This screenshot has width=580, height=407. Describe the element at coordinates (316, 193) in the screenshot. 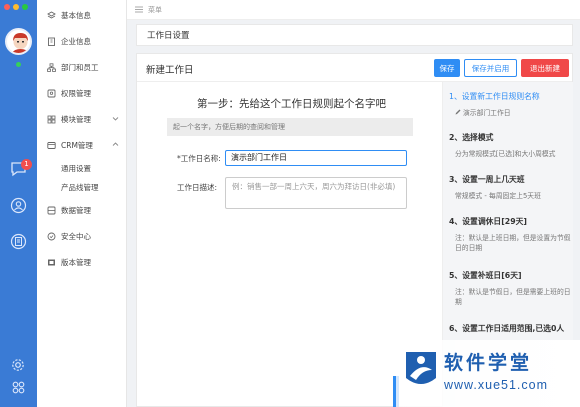

I see `workday-desc-textarea: 例：销售一部一周上六天，周六为拜访日(非必填)` at that location.